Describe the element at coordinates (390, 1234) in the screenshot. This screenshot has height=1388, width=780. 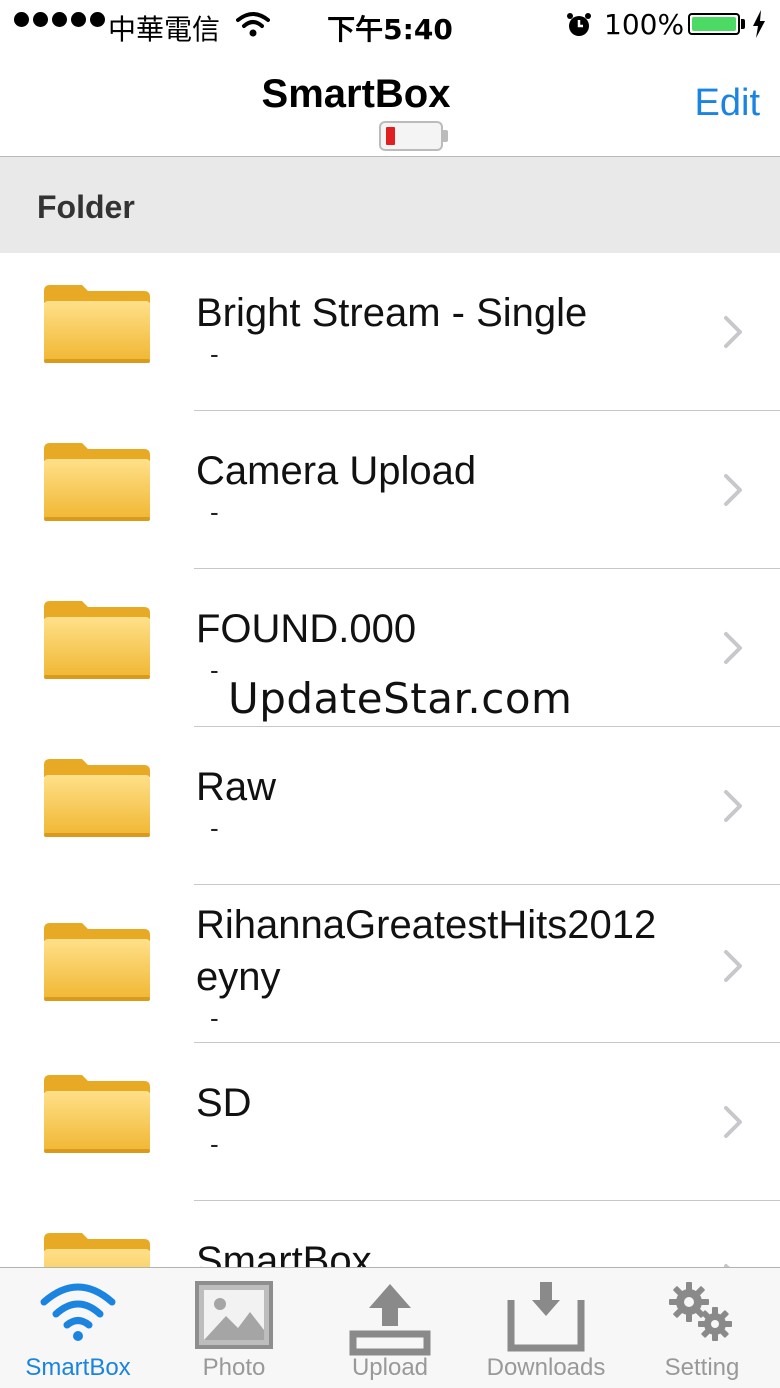
I see `list-item: SmartBox -` at that location.